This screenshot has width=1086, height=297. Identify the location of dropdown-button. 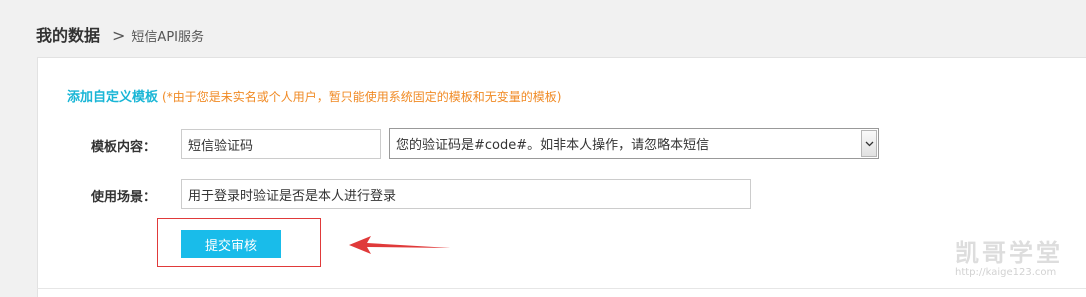
(869, 143).